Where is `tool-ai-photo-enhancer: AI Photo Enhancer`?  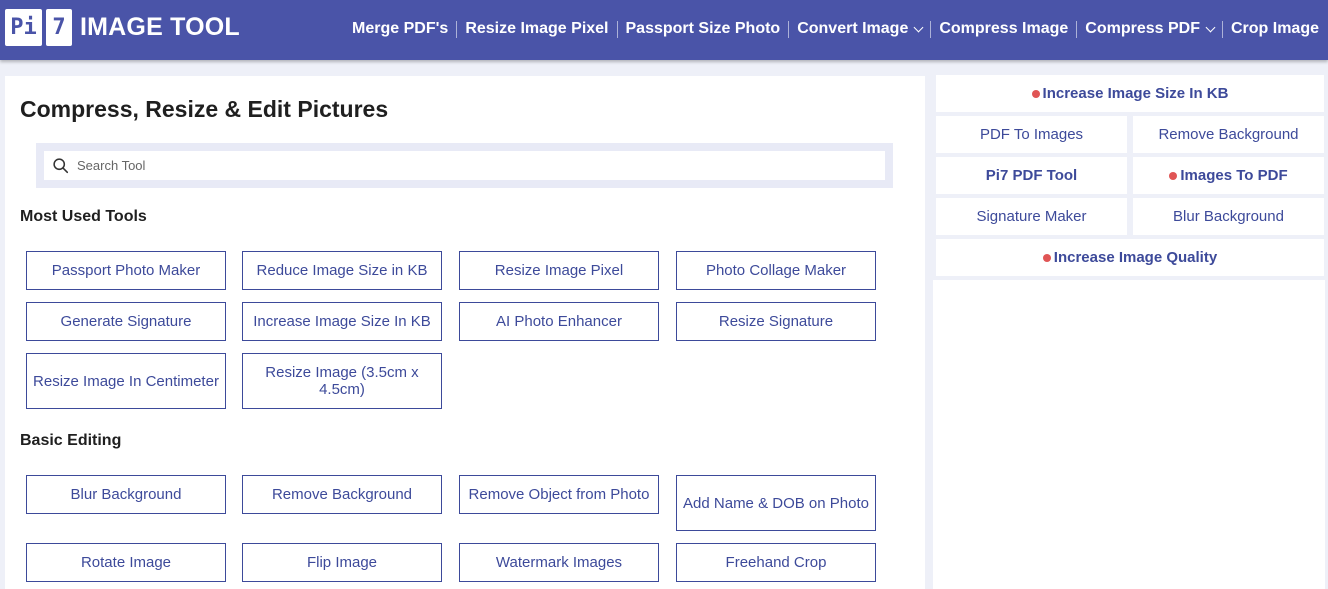 tool-ai-photo-enhancer: AI Photo Enhancer is located at coordinates (559, 321).